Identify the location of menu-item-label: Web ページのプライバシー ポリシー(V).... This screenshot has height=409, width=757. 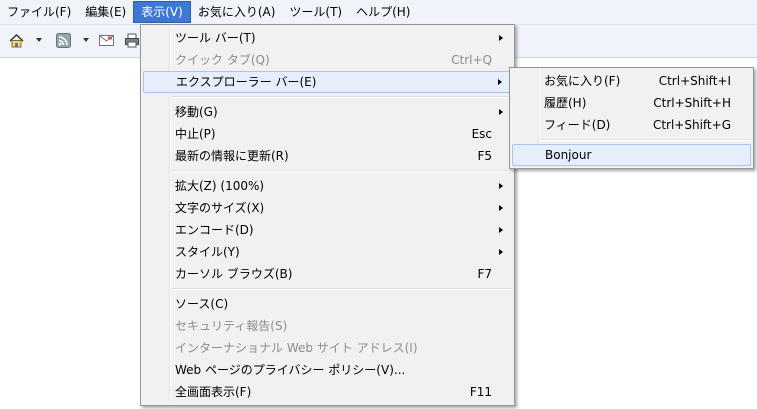
(290, 370).